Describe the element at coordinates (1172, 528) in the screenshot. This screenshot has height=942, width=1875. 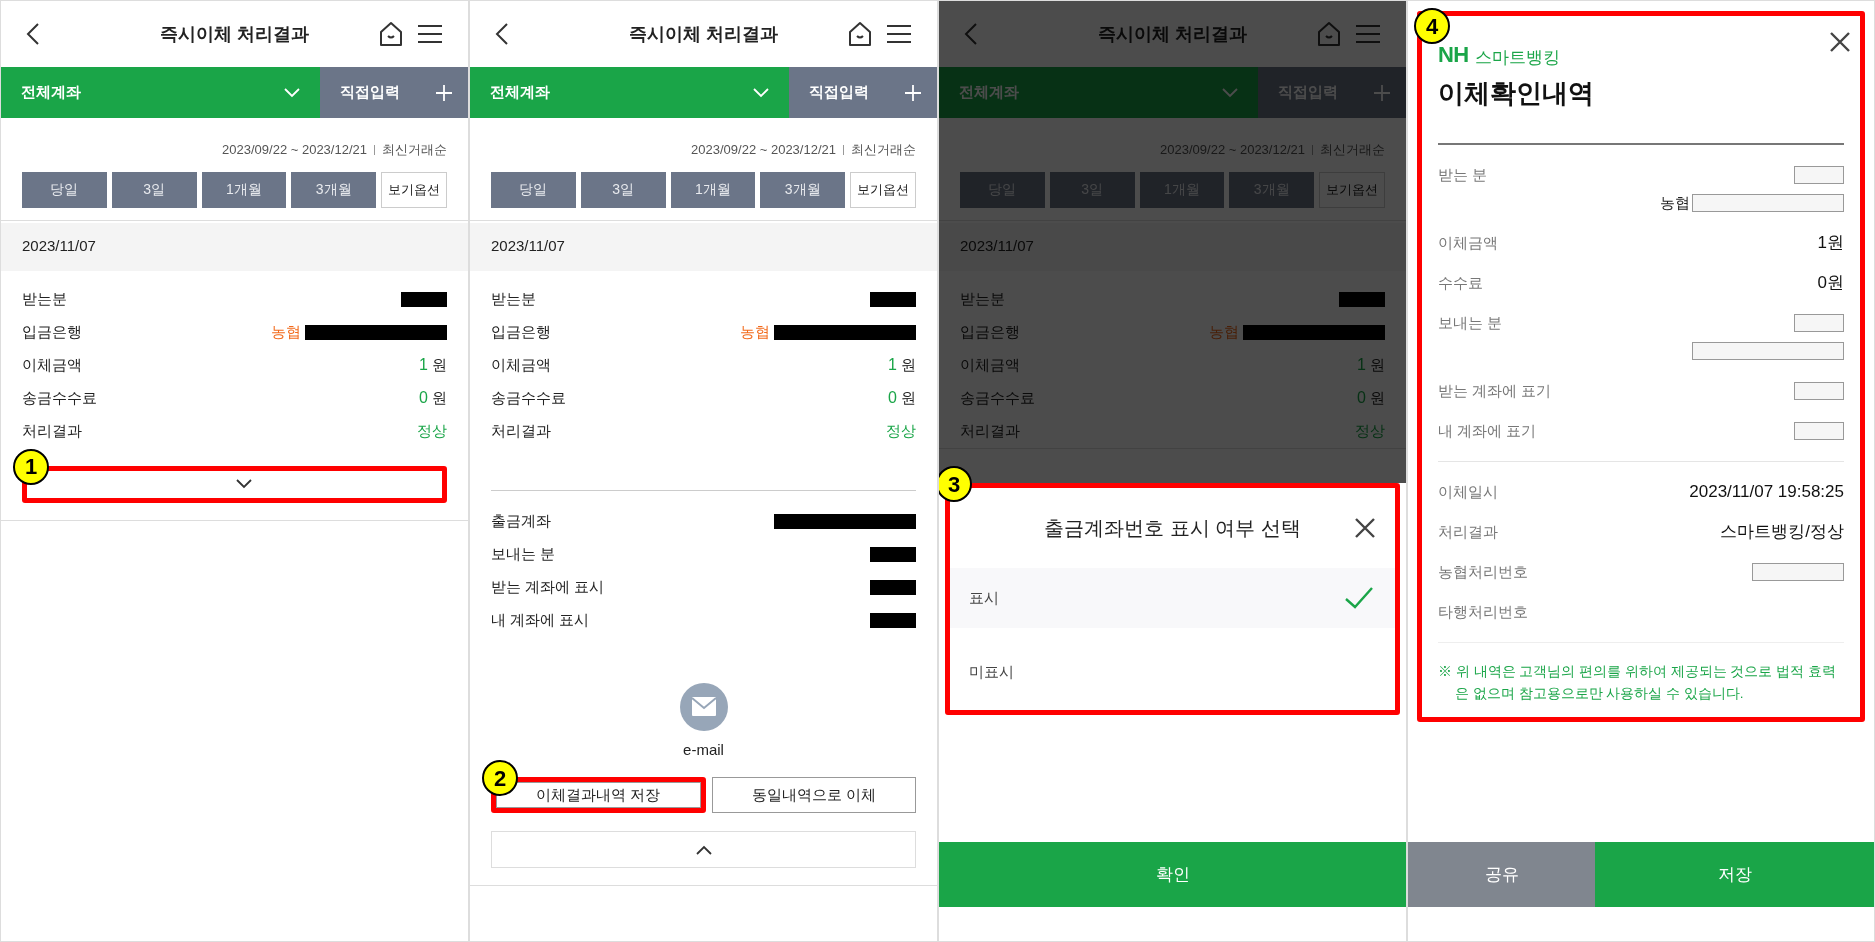
I see `sheet-title: 출금계좌번호 표시 여부 선택` at that location.